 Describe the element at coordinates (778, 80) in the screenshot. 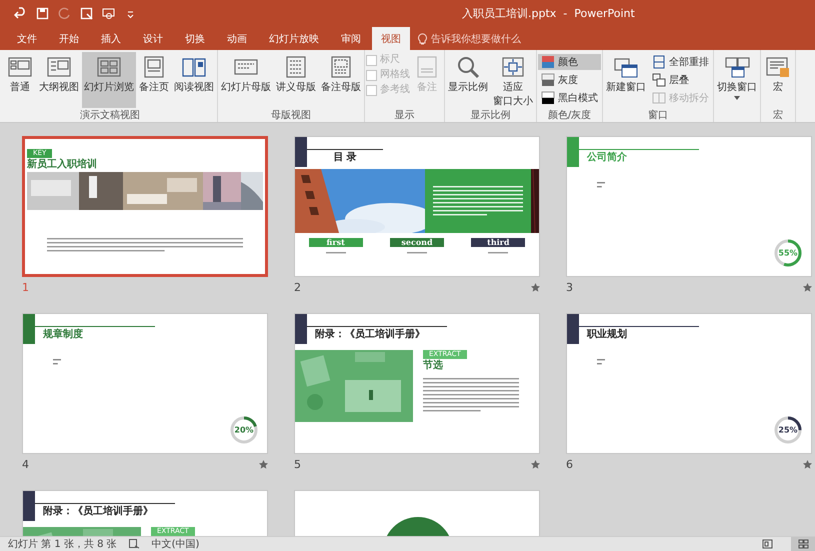

I see `ribbon-button: 宏` at that location.